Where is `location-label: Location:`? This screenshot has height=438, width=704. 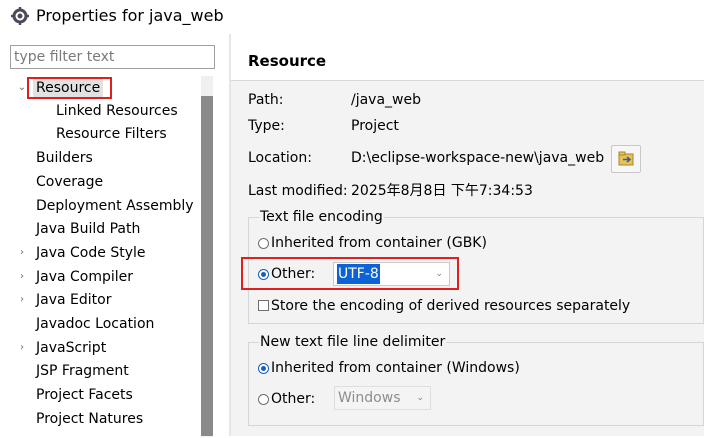
location-label: Location: is located at coordinates (280, 158).